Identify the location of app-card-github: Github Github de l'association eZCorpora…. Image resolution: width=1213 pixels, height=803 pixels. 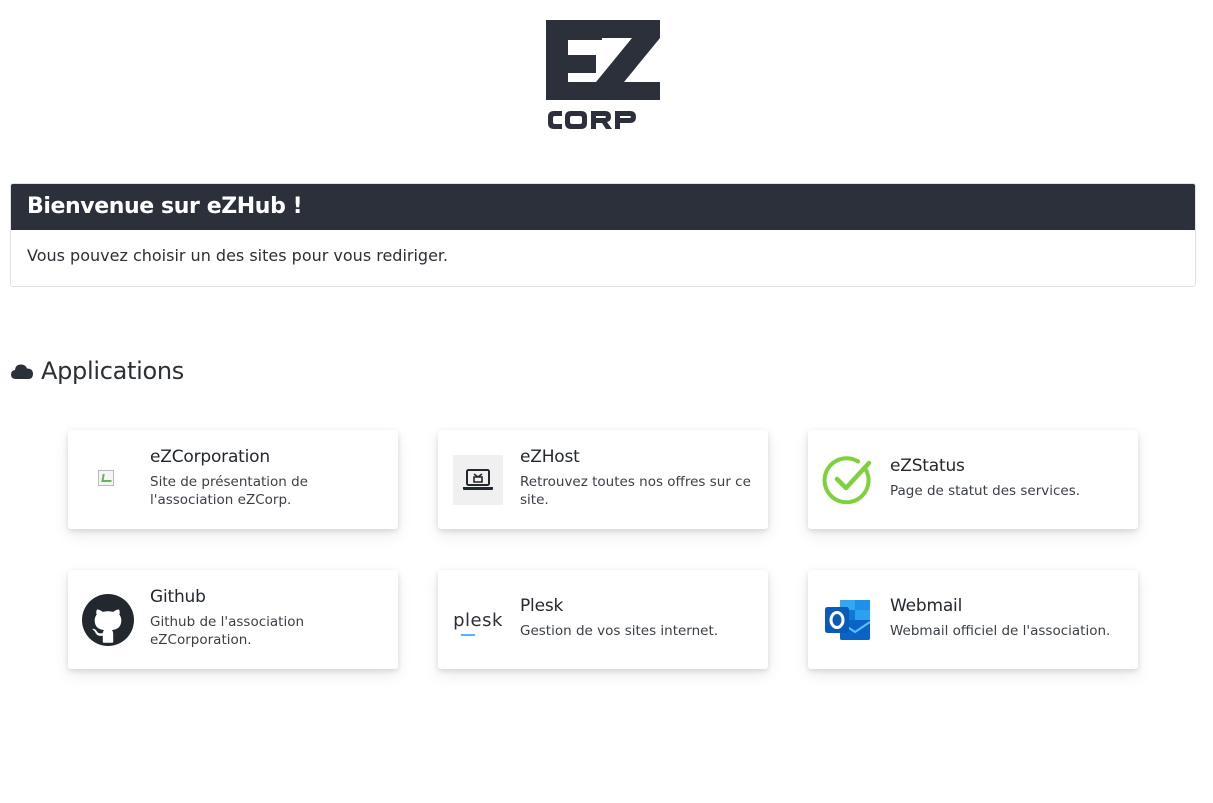
(233, 619).